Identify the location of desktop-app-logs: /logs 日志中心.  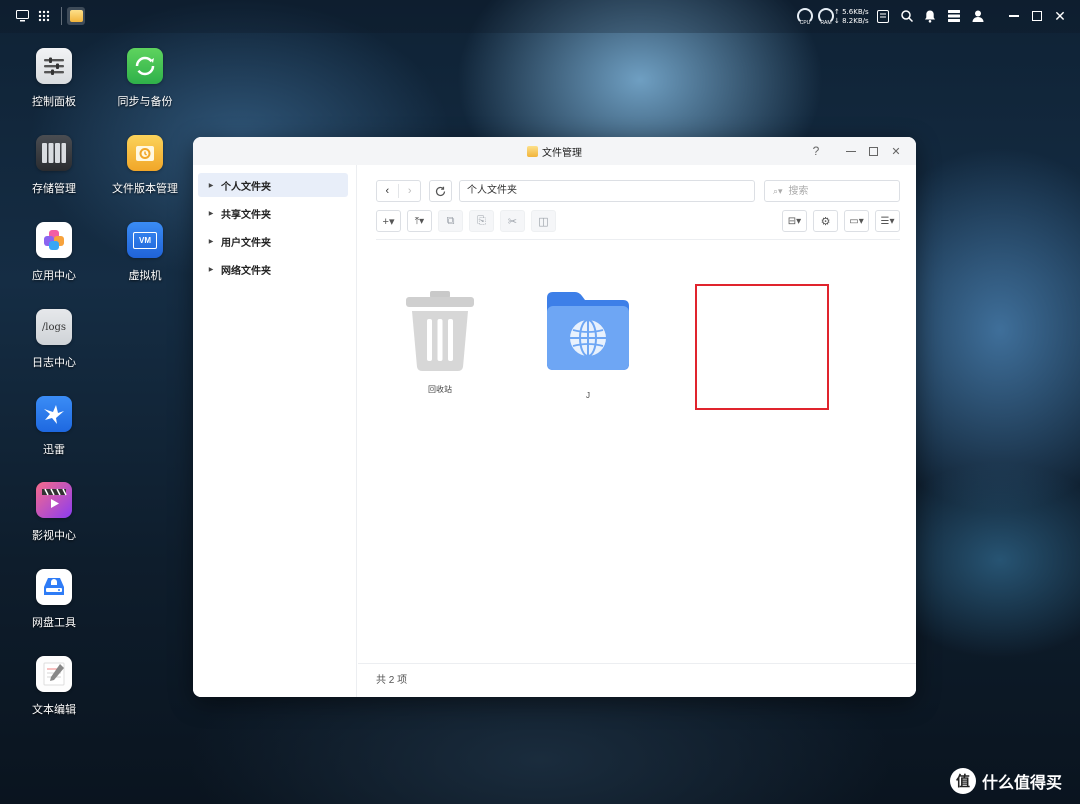
(54, 339).